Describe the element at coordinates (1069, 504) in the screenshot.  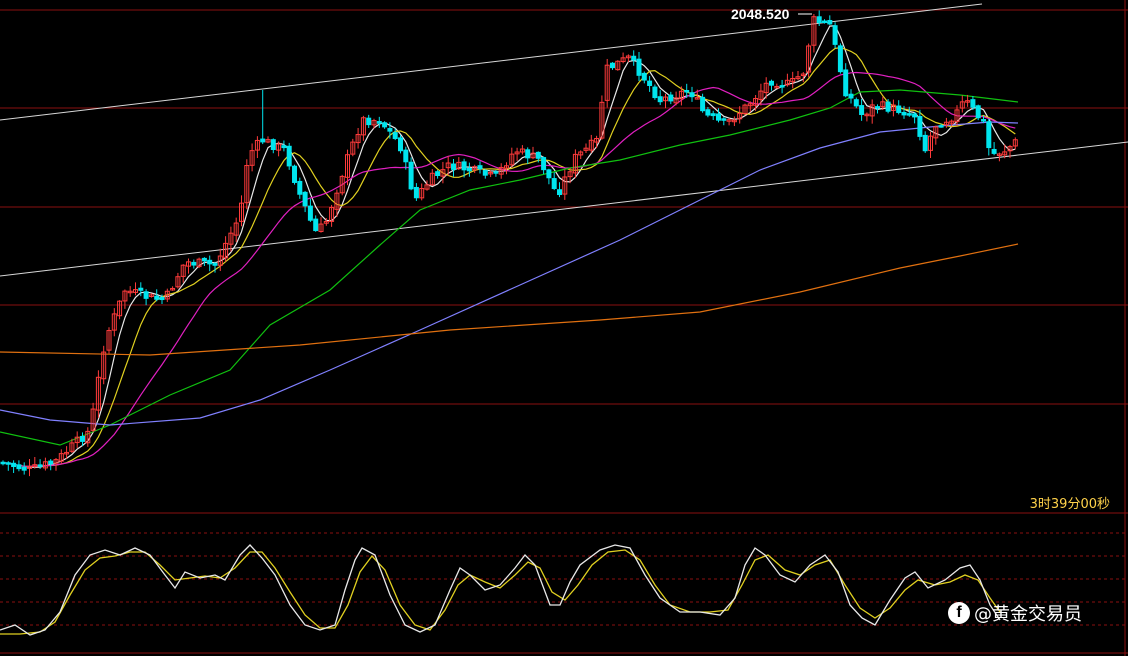
I see `candle-countdown: 3时39分00秒` at that location.